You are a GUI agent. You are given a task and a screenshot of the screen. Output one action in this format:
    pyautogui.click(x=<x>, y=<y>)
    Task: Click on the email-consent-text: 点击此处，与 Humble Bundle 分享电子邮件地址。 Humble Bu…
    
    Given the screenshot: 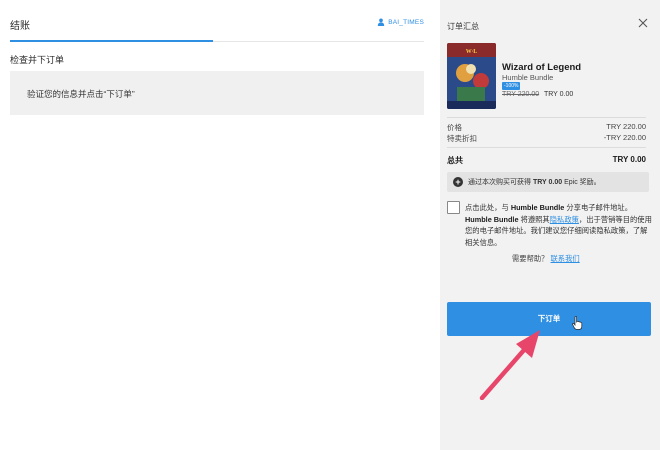 What is the action you would take?
    pyautogui.click(x=559, y=225)
    